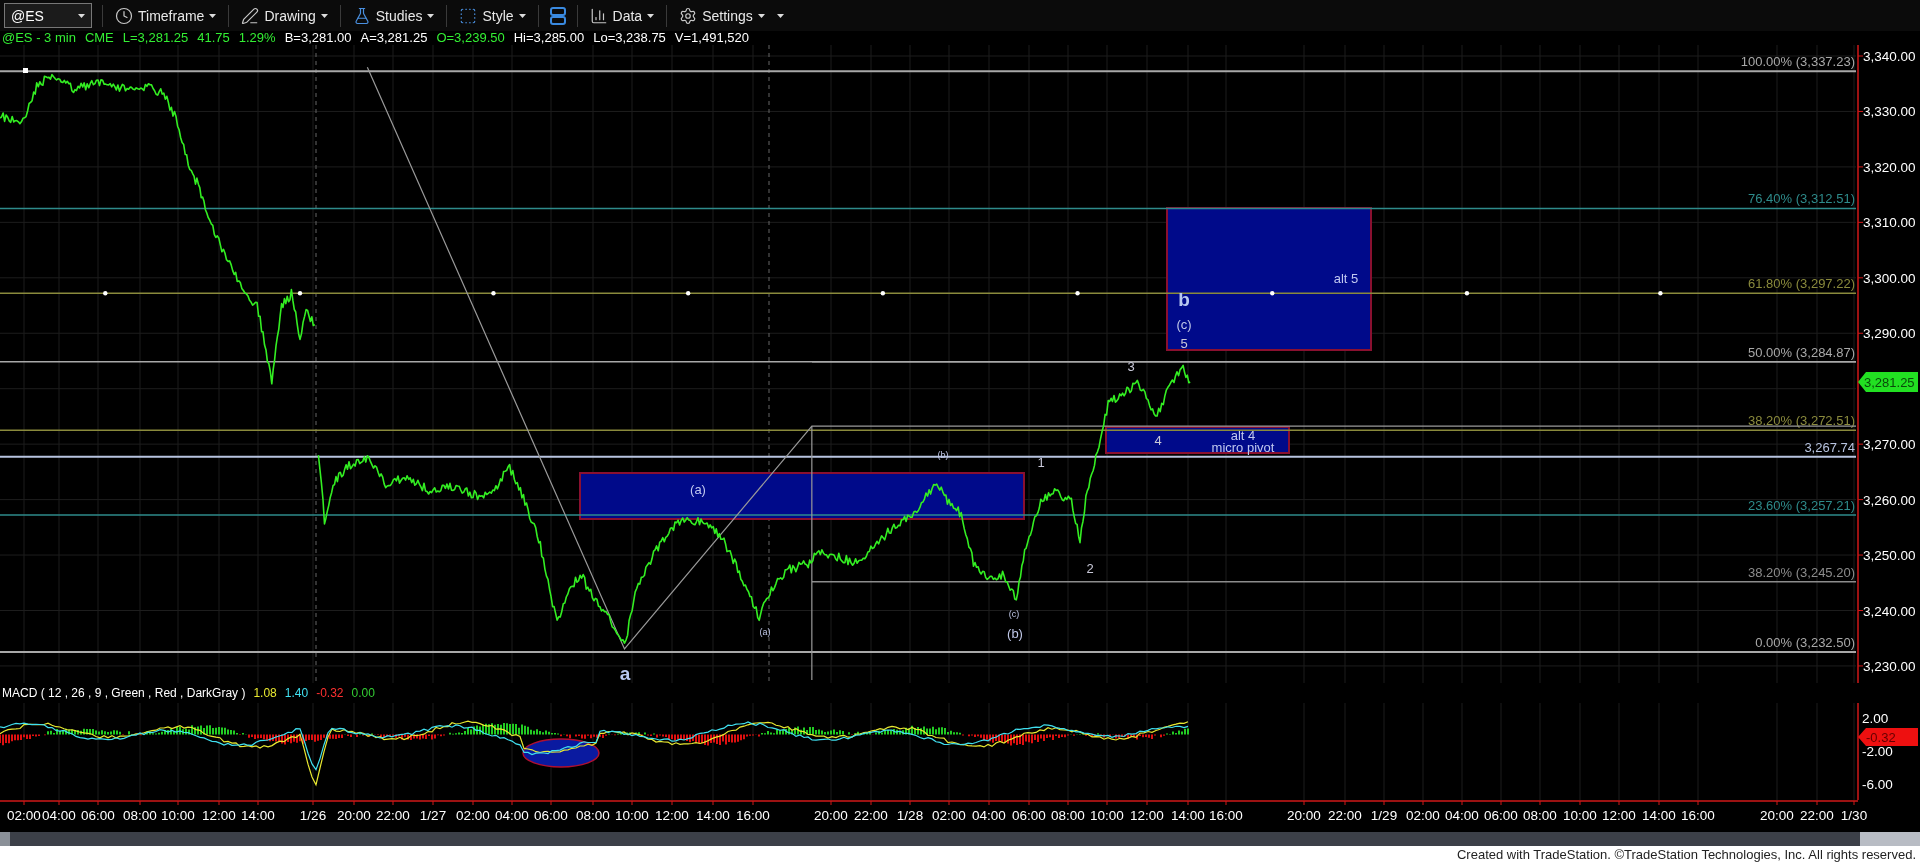 The image size is (1920, 862). Describe the element at coordinates (124, 15) in the screenshot. I see `clock-icon` at that location.